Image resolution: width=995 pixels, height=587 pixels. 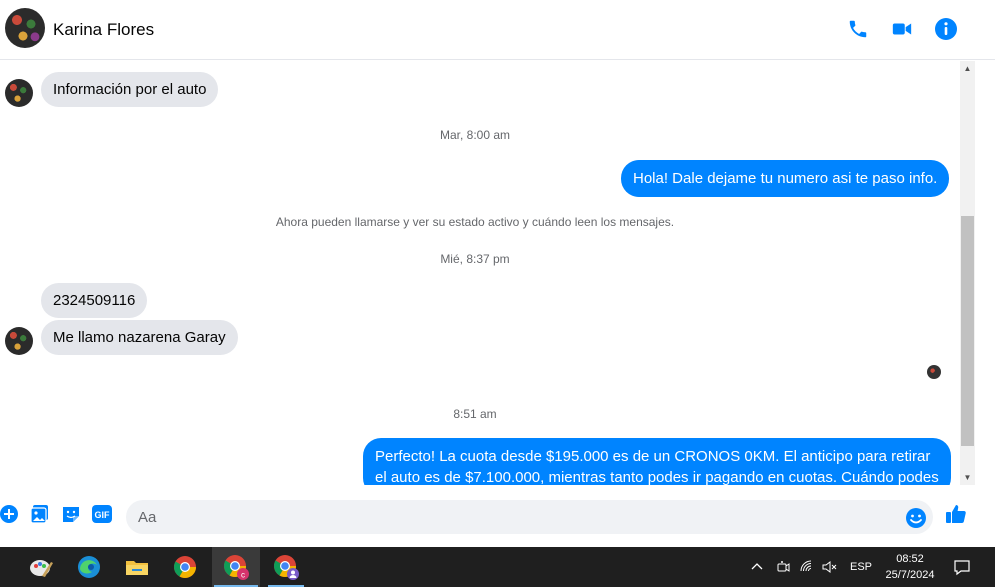 What do you see at coordinates (829, 567) in the screenshot?
I see `volume-muted-icon` at bounding box center [829, 567].